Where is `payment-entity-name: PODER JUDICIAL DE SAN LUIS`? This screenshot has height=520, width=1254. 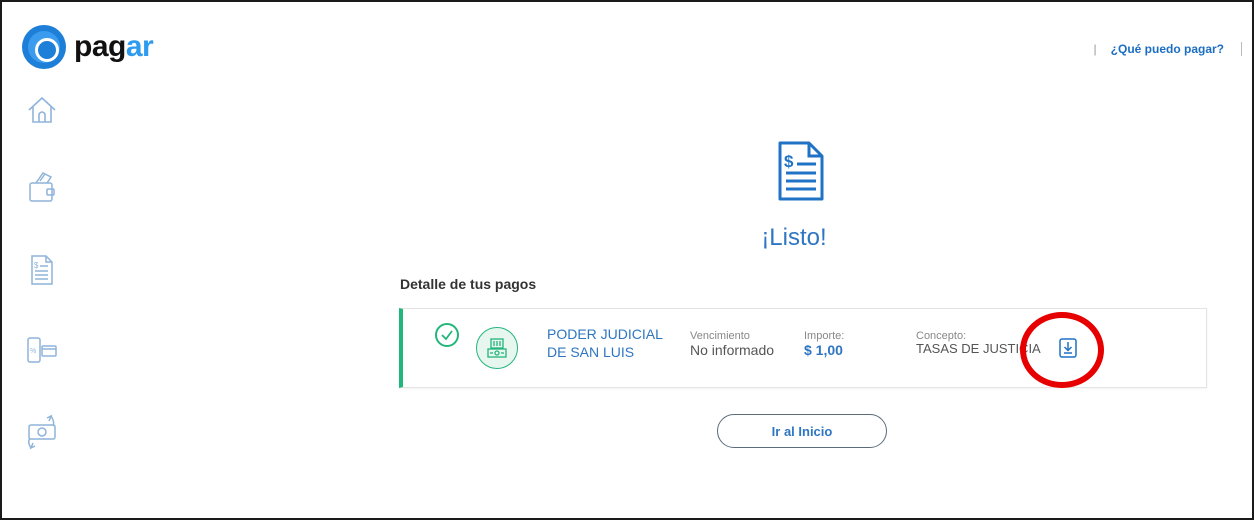
payment-entity-name: PODER JUDICIAL DE SAN LUIS is located at coordinates (617, 343).